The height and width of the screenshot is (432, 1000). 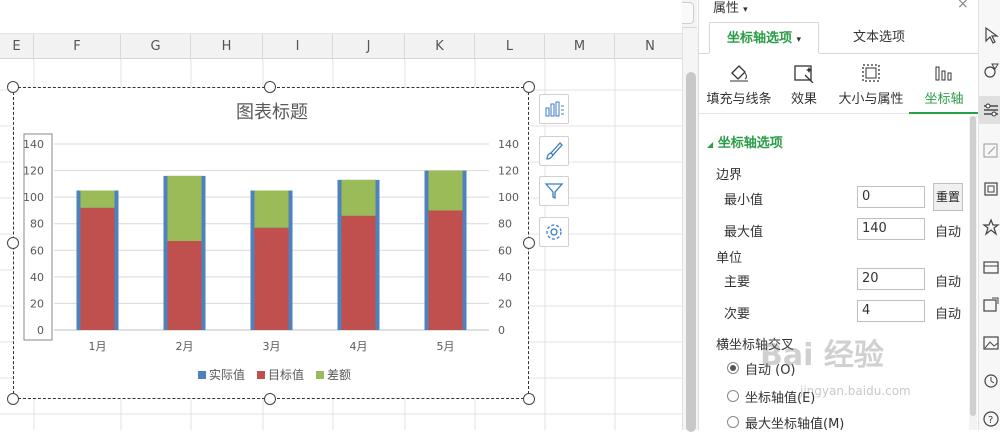 What do you see at coordinates (750, 143) in the screenshot?
I see `section-title: 坐标轴选项` at bounding box center [750, 143].